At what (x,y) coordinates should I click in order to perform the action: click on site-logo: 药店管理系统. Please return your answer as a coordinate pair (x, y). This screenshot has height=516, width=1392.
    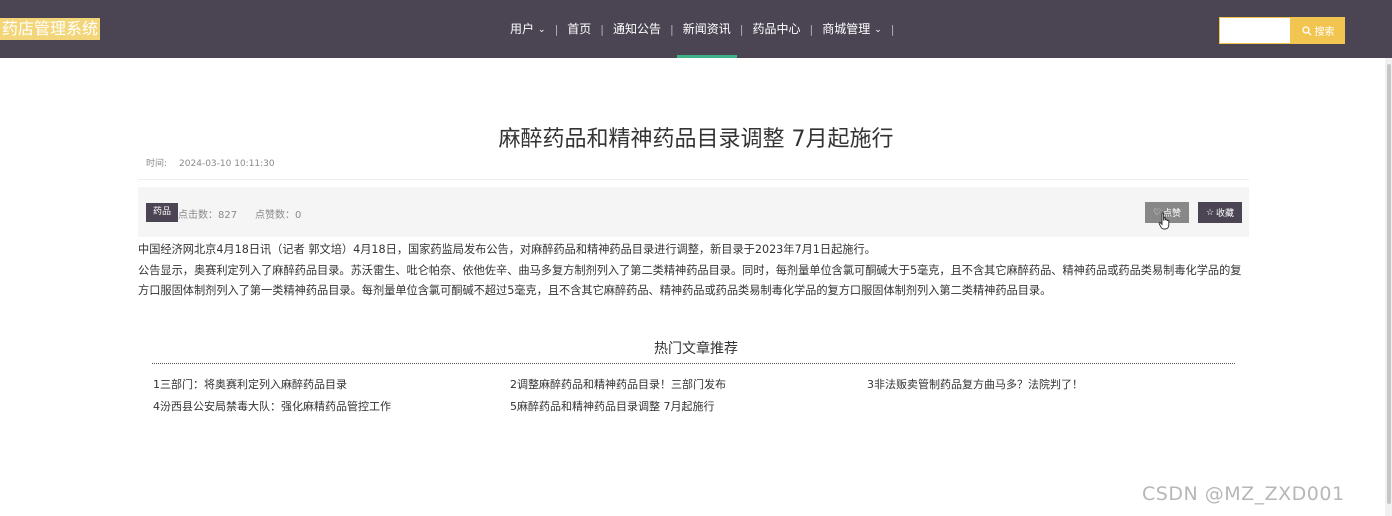
    Looking at the image, I should click on (50, 29).